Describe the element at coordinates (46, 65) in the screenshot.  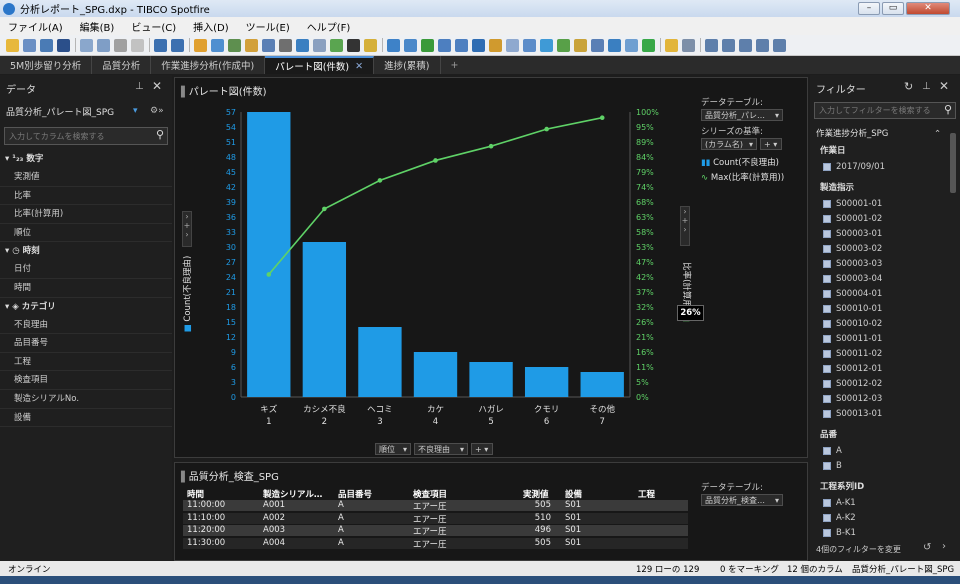
I see `tab-yield-analysis: 5M別歩留り分析` at that location.